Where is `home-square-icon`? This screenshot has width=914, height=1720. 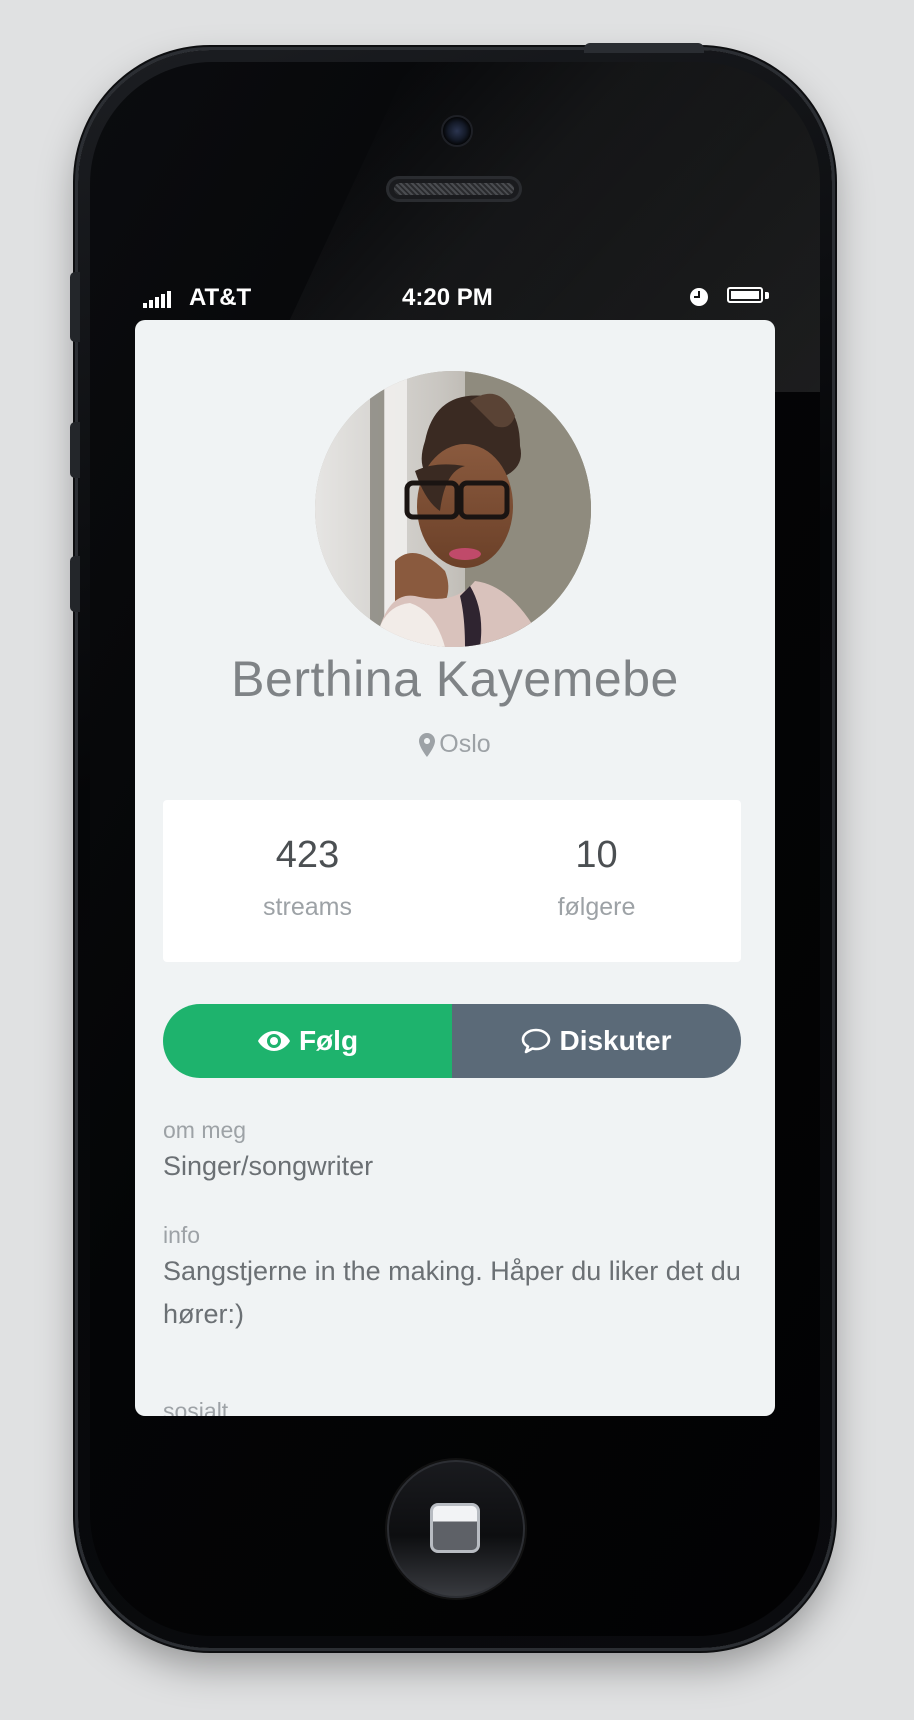 home-square-icon is located at coordinates (455, 1528).